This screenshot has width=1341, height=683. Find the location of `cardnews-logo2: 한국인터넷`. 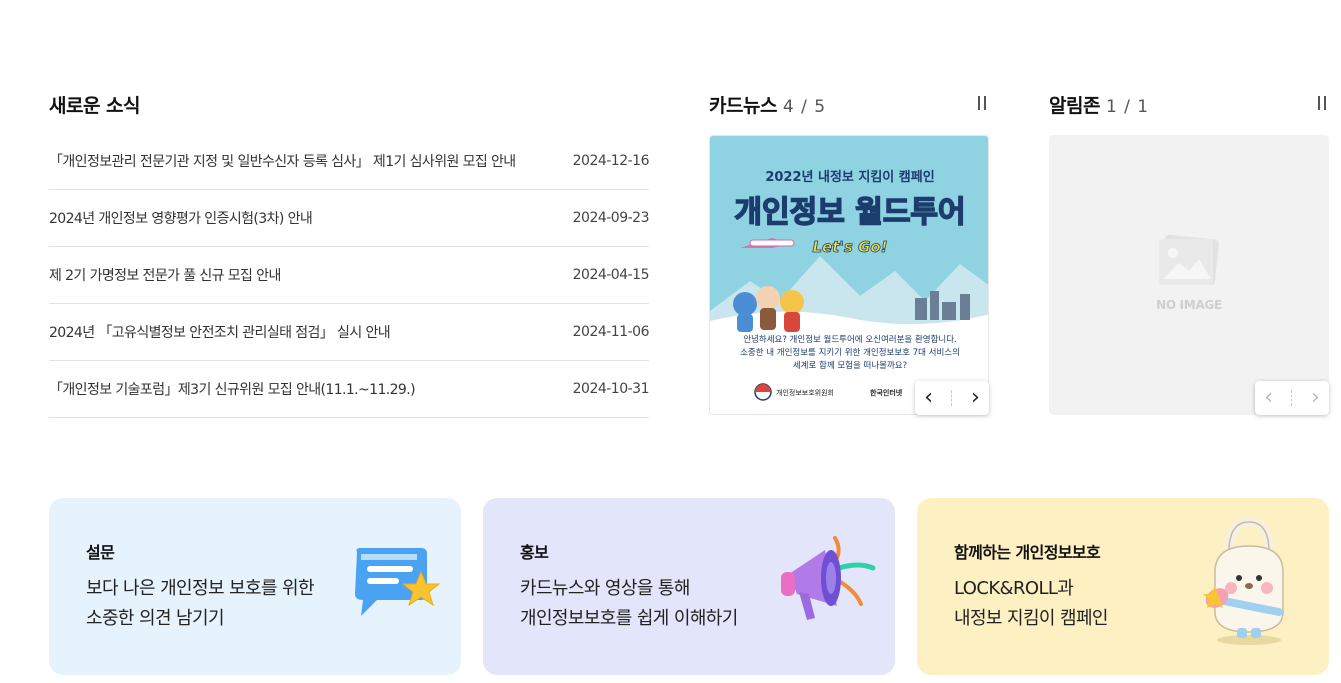

cardnews-logo2: 한국인터넷 is located at coordinates (886, 392).